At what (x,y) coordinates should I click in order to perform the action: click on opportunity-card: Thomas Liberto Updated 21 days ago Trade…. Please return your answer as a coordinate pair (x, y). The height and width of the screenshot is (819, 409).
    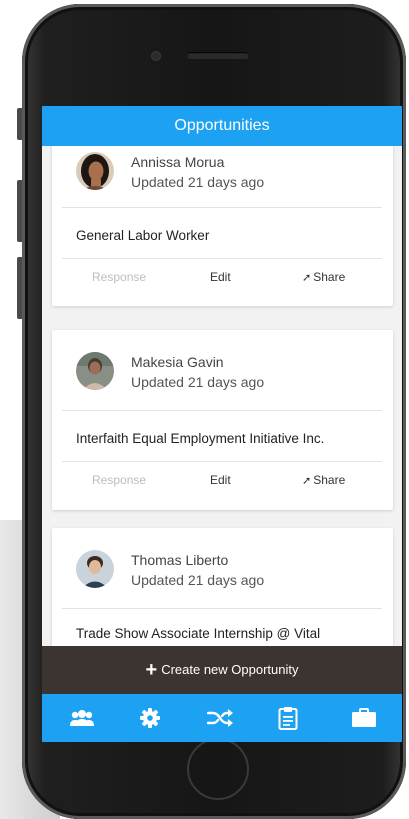
    Looking at the image, I should click on (222, 587).